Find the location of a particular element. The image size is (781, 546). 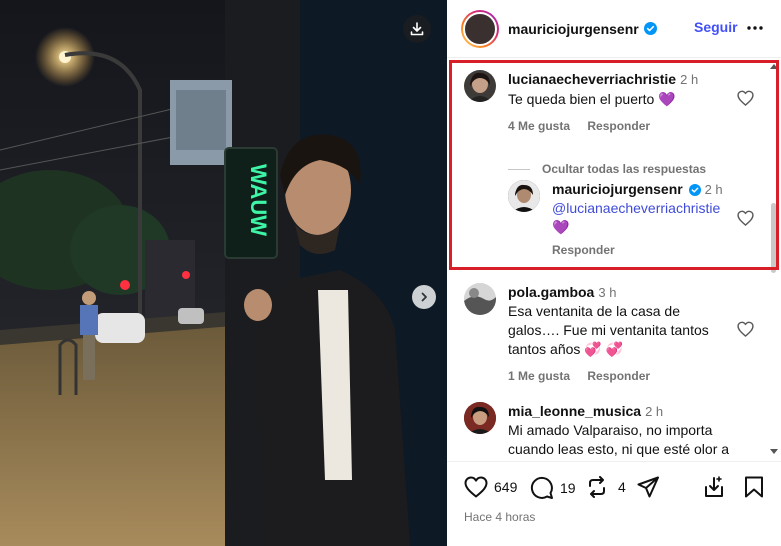

next-image-button is located at coordinates (424, 297).